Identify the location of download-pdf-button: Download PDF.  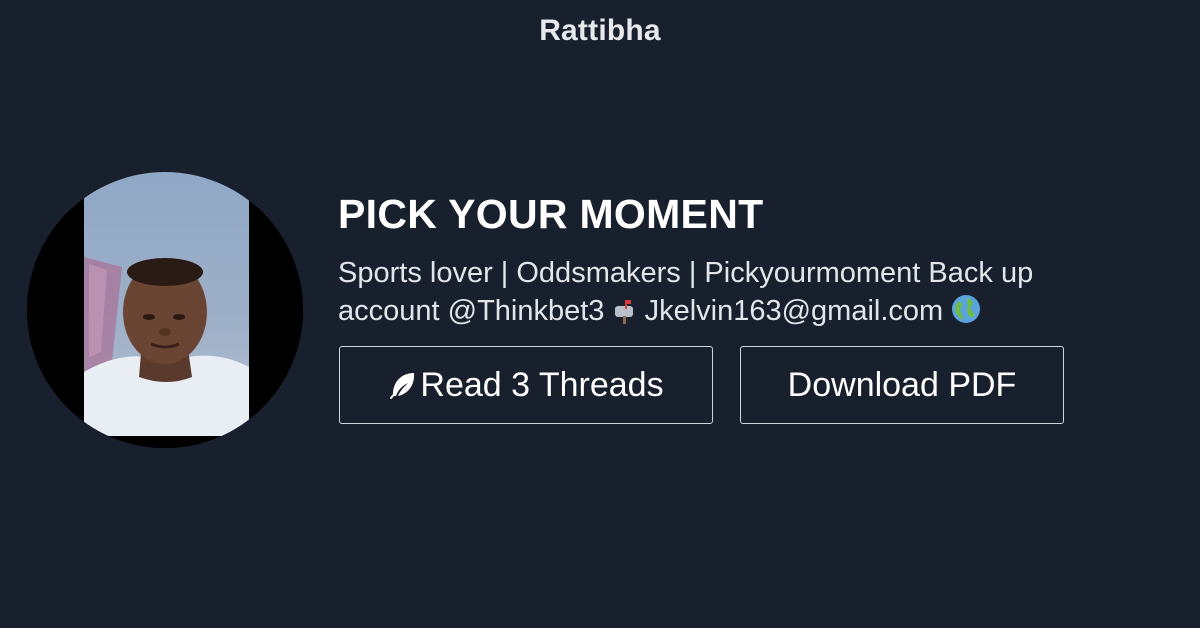
(902, 385).